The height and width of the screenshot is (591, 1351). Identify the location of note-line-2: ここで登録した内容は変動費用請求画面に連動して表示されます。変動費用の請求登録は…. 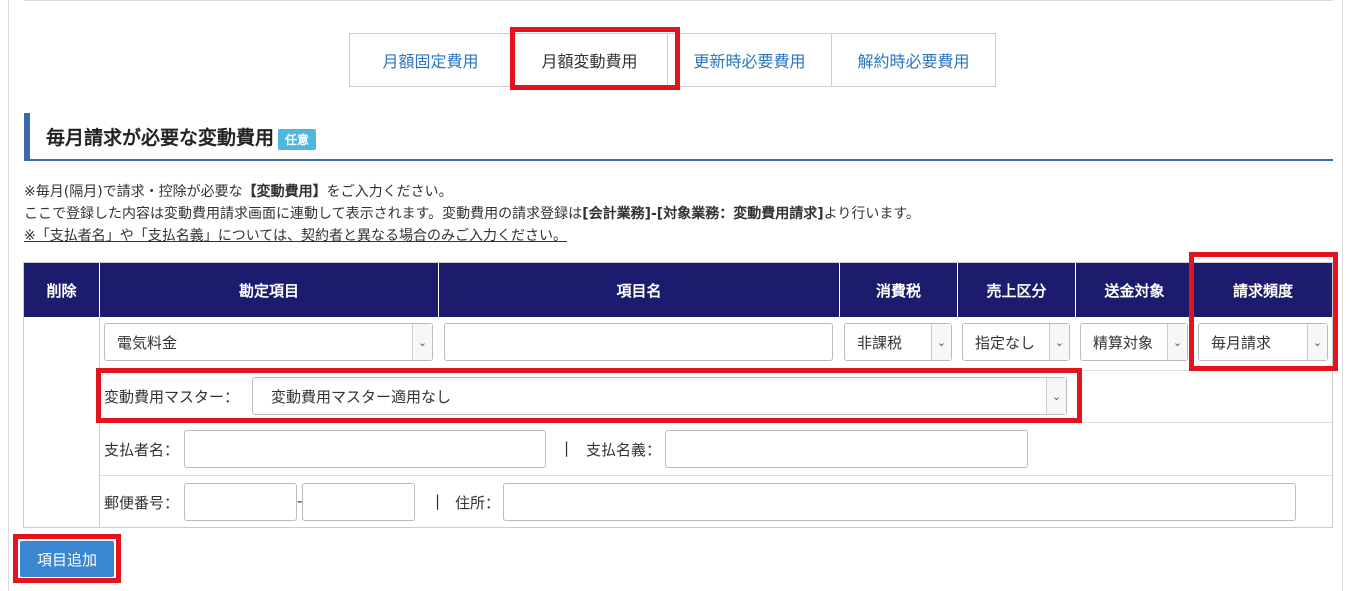
(472, 214).